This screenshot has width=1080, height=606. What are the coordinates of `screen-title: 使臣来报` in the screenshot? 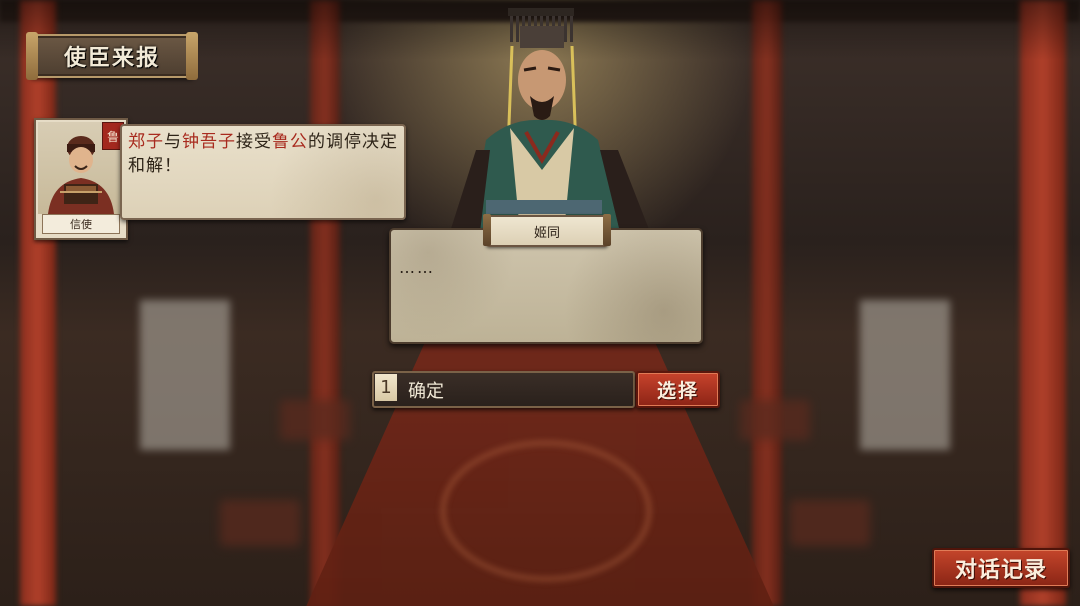 It's located at (111, 58).